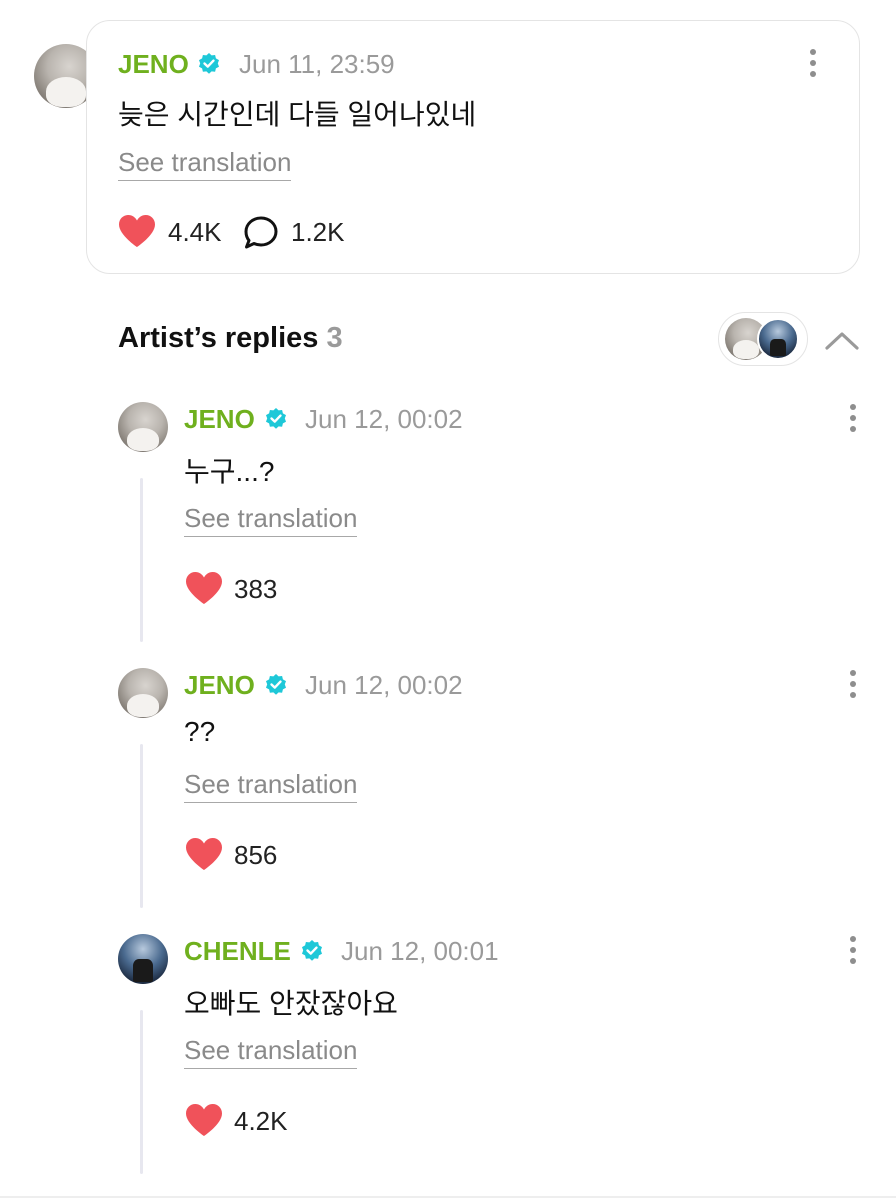 The width and height of the screenshot is (896, 1200). What do you see at coordinates (291, 1003) in the screenshot?
I see `reply-text: 오빠도 안잤잖아요` at bounding box center [291, 1003].